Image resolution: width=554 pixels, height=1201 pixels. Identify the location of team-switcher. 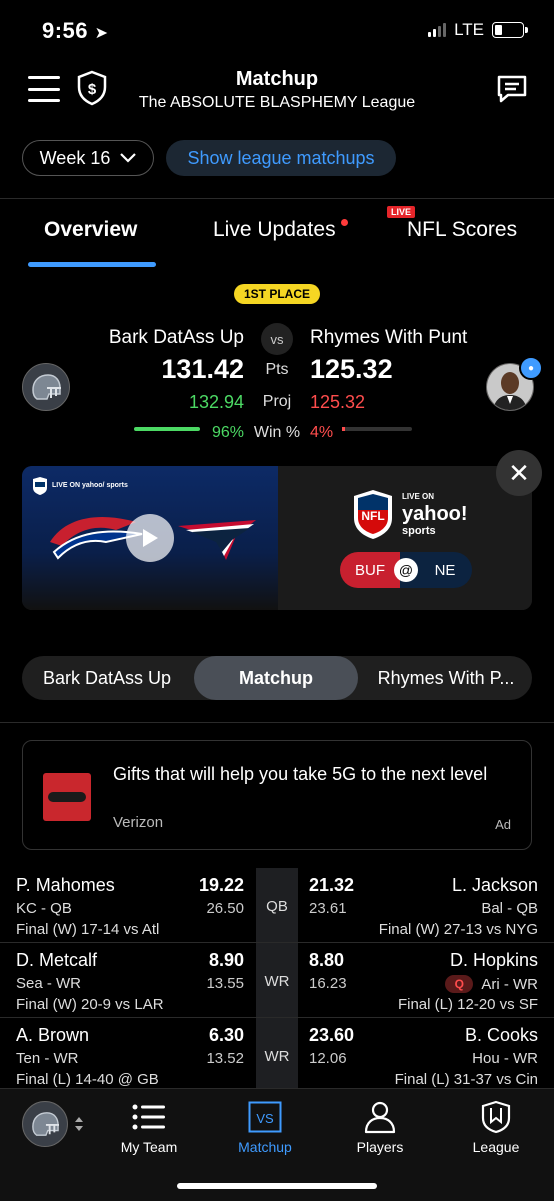
(53, 1124).